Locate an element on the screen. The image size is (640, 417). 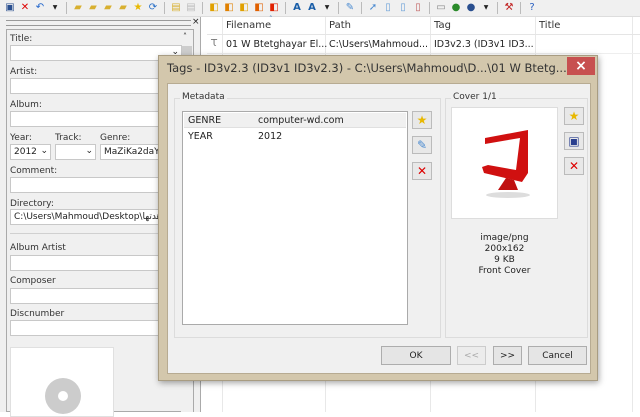
cover-label: Cover 1/1 is located at coordinates (475, 97).